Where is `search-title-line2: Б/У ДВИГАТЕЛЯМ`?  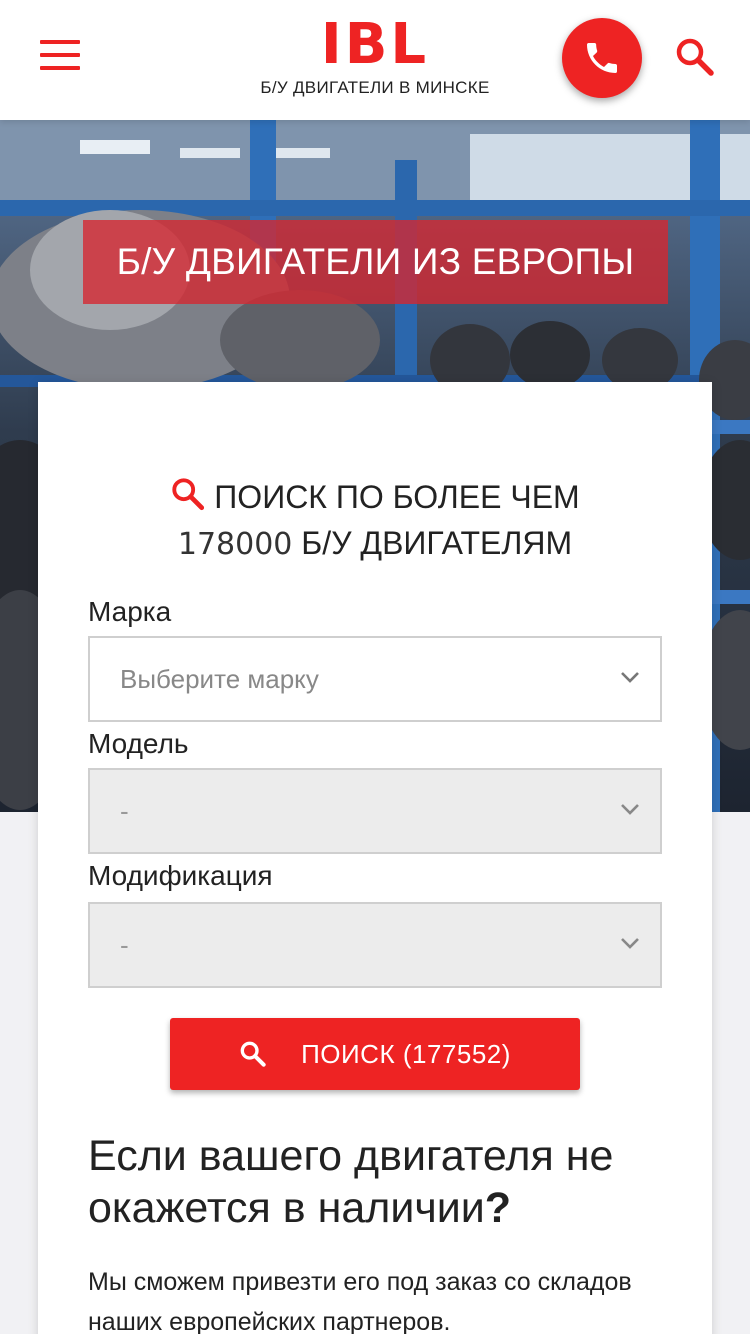 search-title-line2: Б/У ДВИГАТЕЛЯМ is located at coordinates (437, 543).